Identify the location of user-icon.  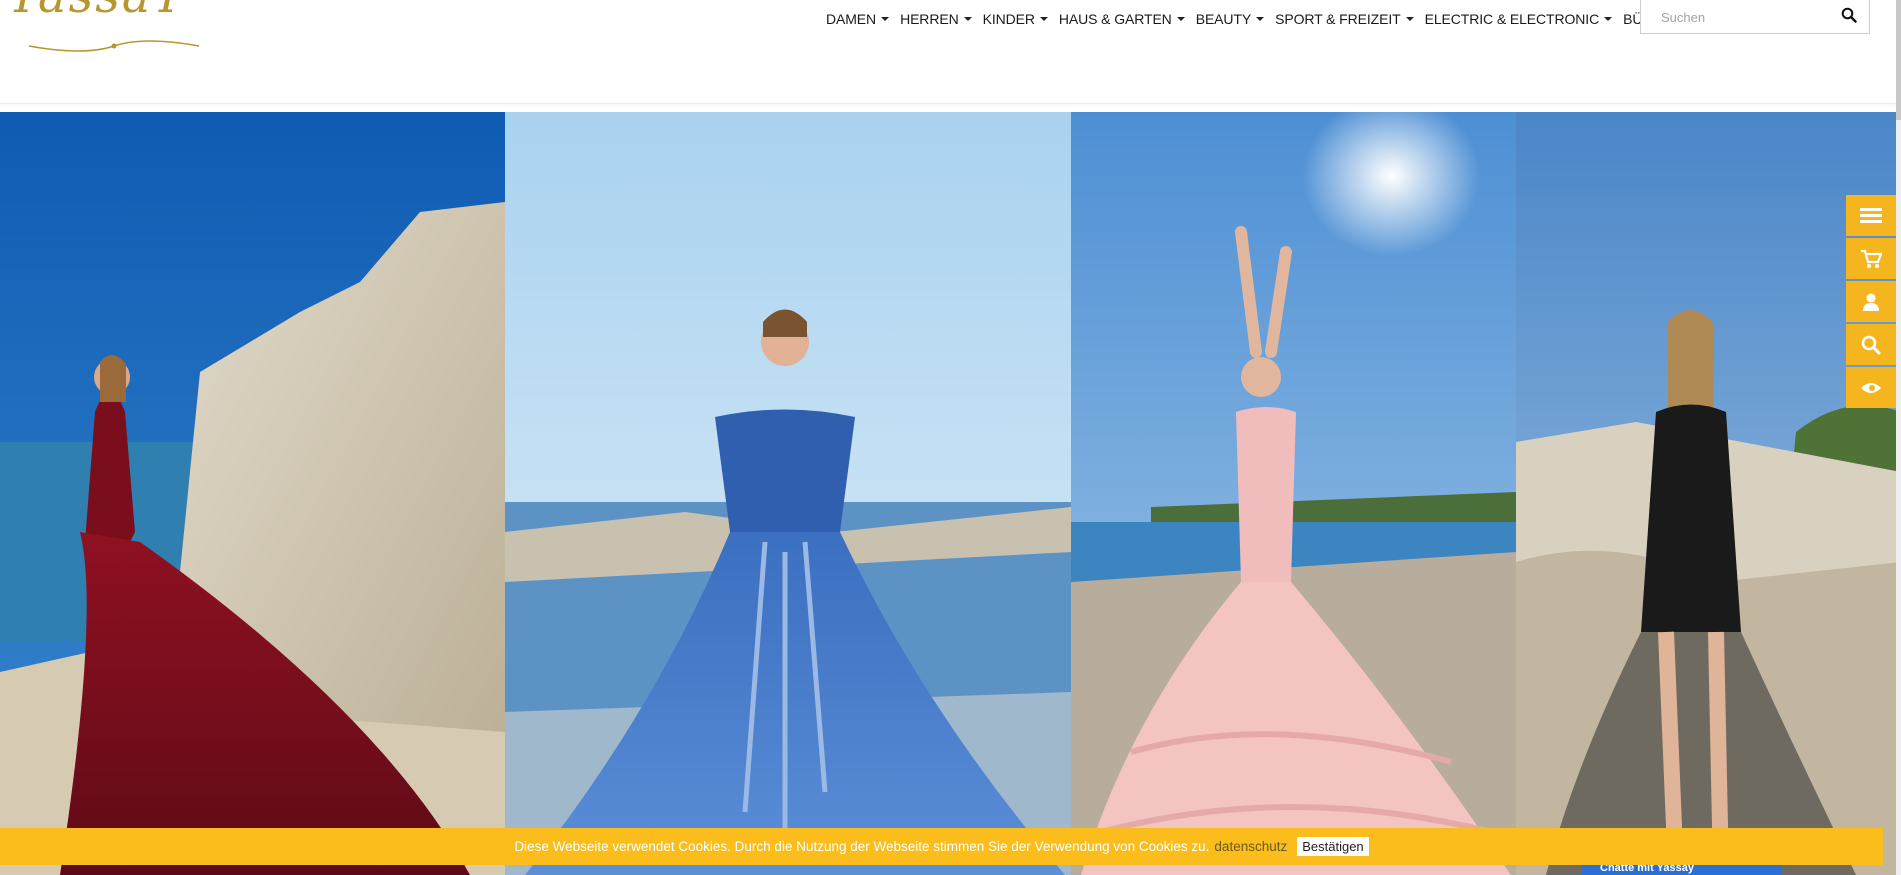
(1871, 302).